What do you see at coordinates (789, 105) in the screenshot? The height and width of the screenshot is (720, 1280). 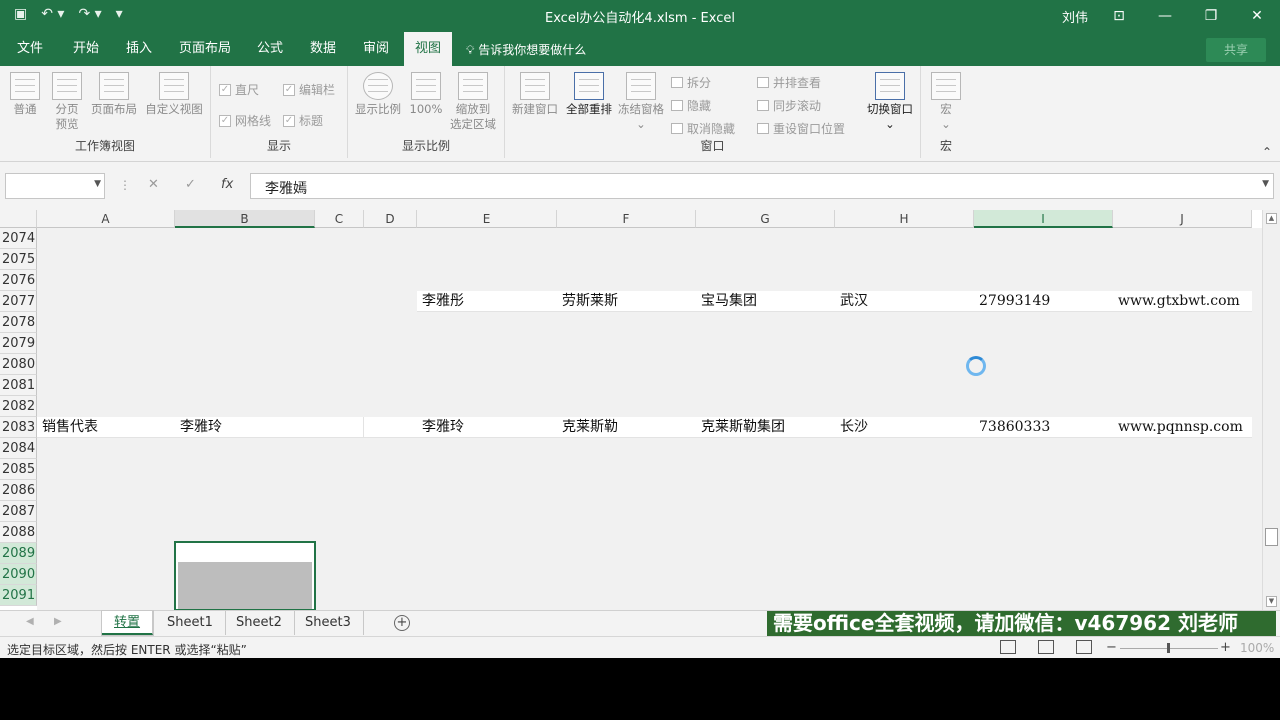 I see `synchronous-scrolling-button: 同步滚动` at bounding box center [789, 105].